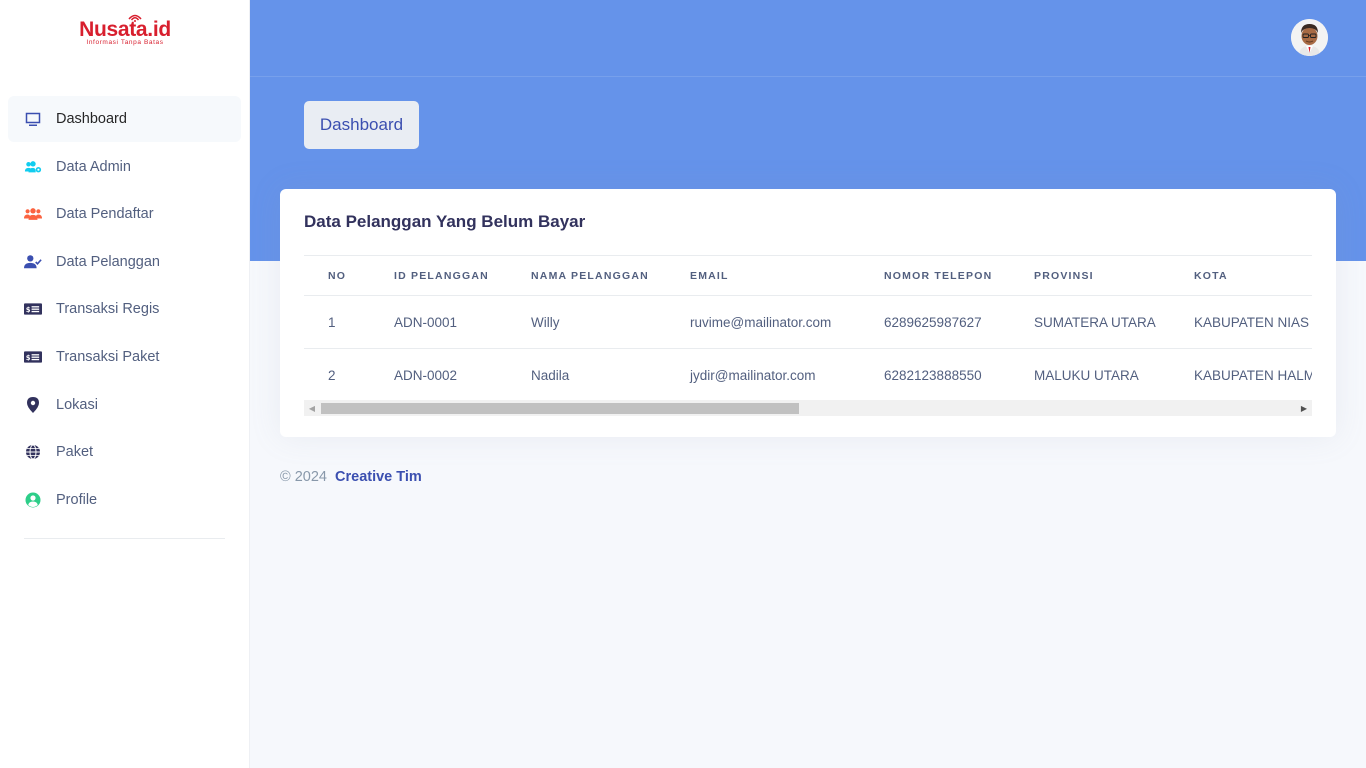  What do you see at coordinates (337, 275) in the screenshot?
I see `column-header-no: NO` at bounding box center [337, 275].